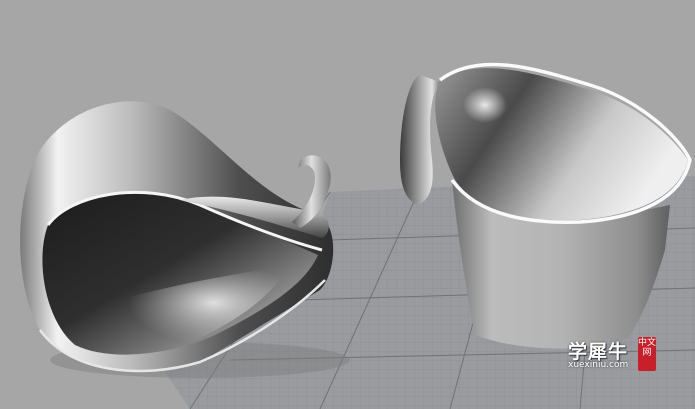 This screenshot has height=409, width=695. What do you see at coordinates (598, 365) in the screenshot?
I see `watermark-url-text: xuexiniu.com` at bounding box center [598, 365].